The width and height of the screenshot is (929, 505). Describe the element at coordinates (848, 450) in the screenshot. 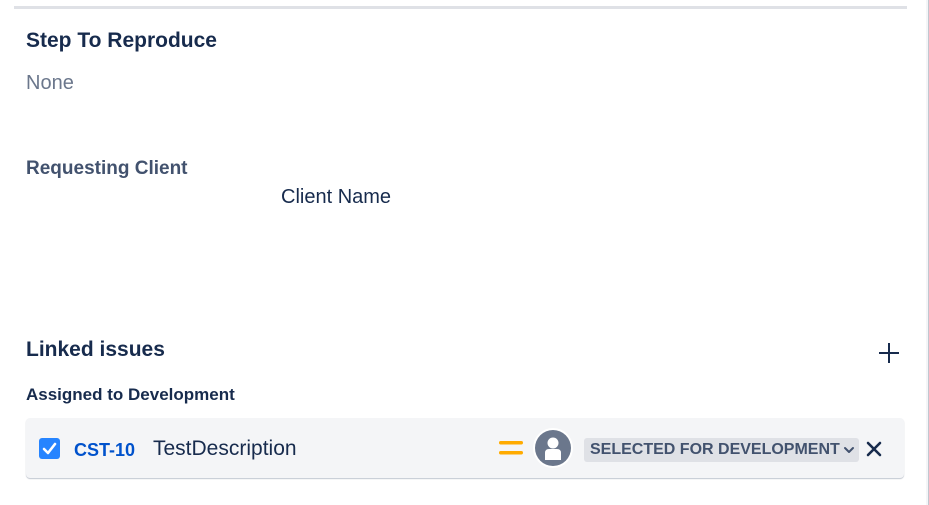

I see `chevron-down-icon` at that location.